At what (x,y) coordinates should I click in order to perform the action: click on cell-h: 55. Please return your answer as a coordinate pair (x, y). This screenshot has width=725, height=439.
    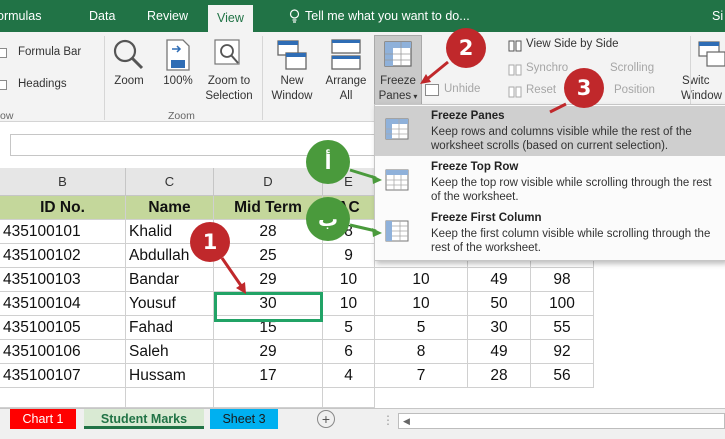
    Looking at the image, I should click on (562, 328).